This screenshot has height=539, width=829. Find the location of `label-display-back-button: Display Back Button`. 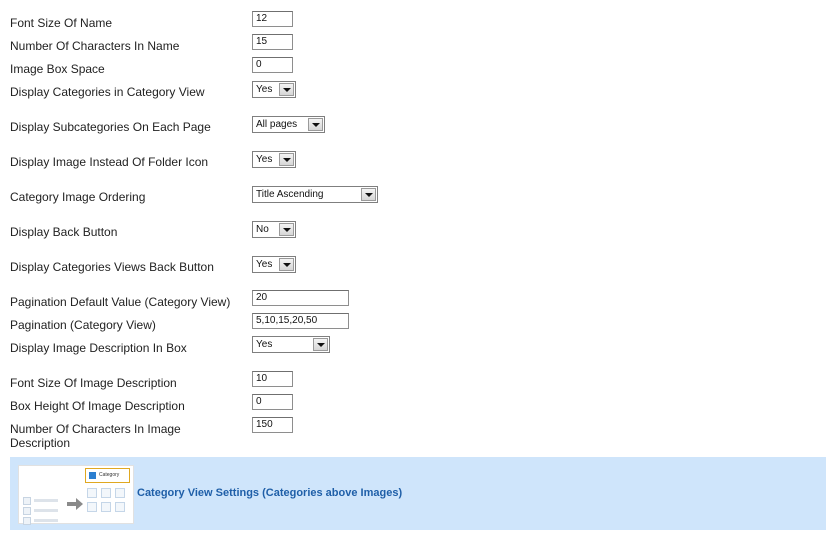

label-display-back-button: Display Back Button is located at coordinates (64, 232).